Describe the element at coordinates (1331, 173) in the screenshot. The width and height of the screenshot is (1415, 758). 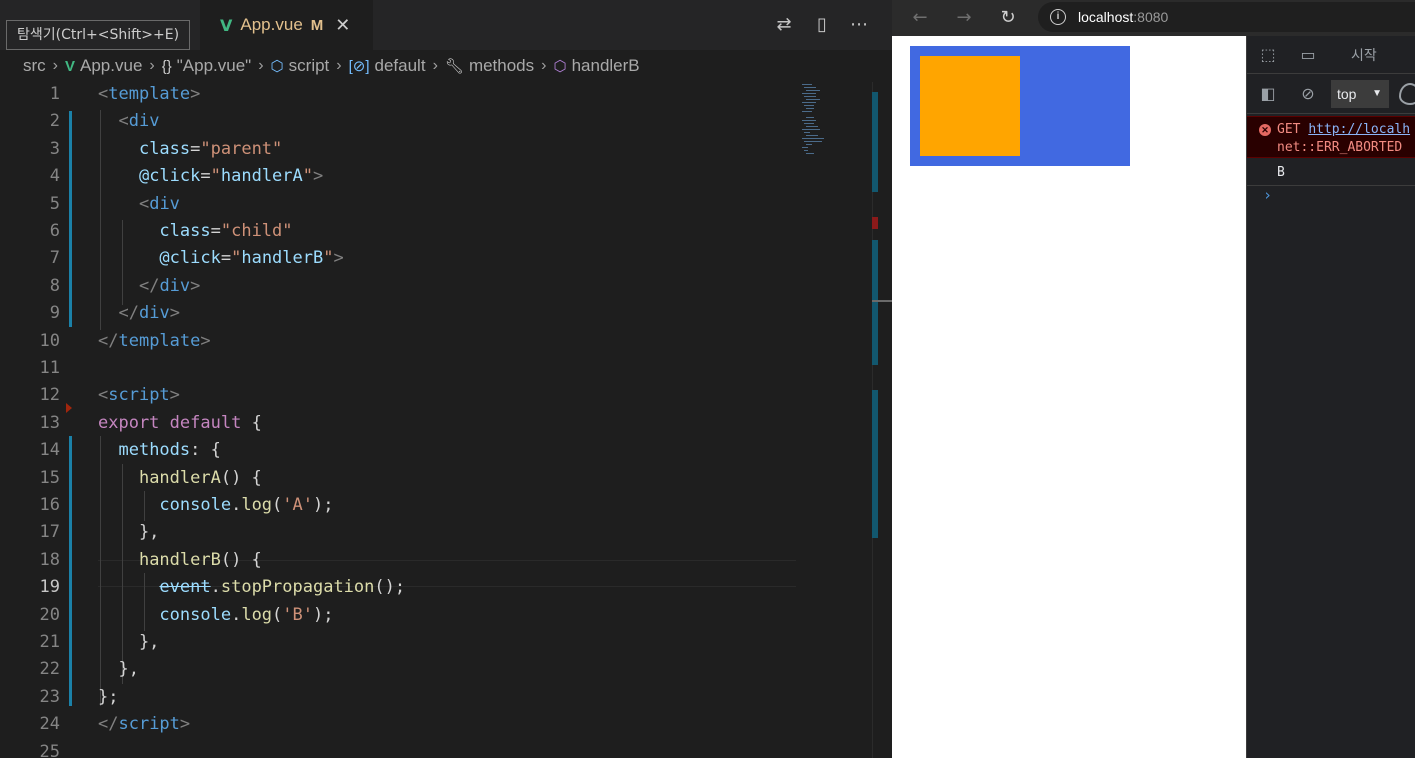
I see `console-log-message: B` at that location.